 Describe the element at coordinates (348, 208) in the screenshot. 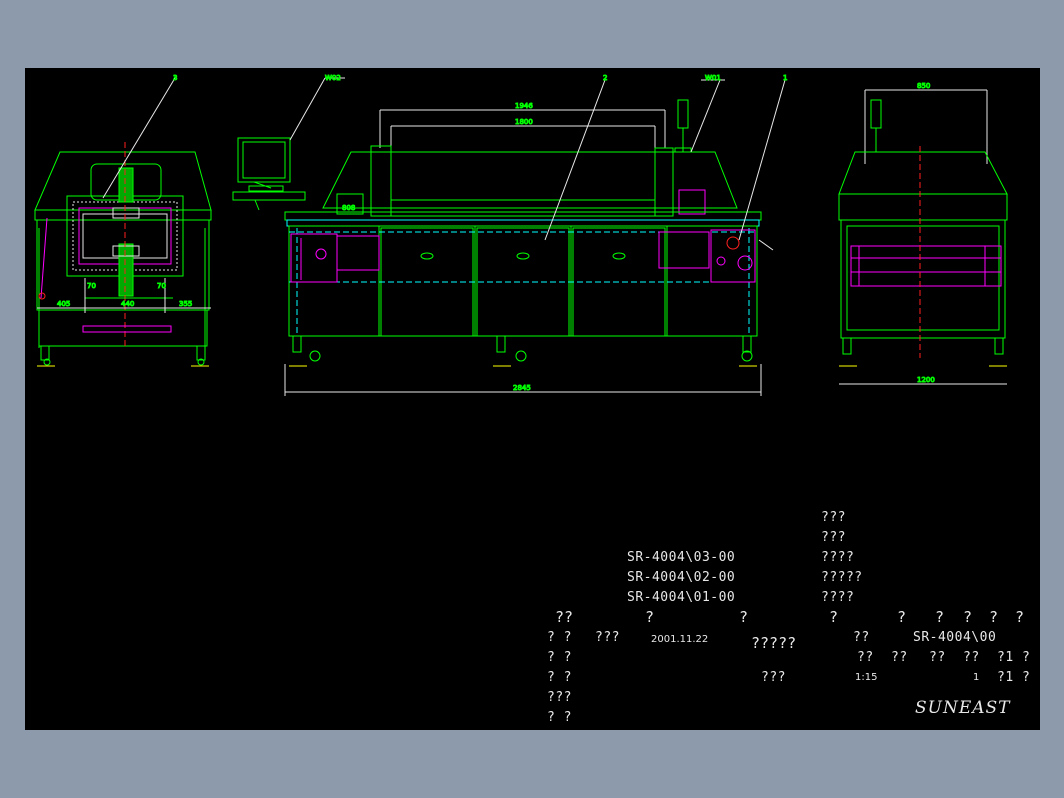

I see `panel-label: 808` at that location.